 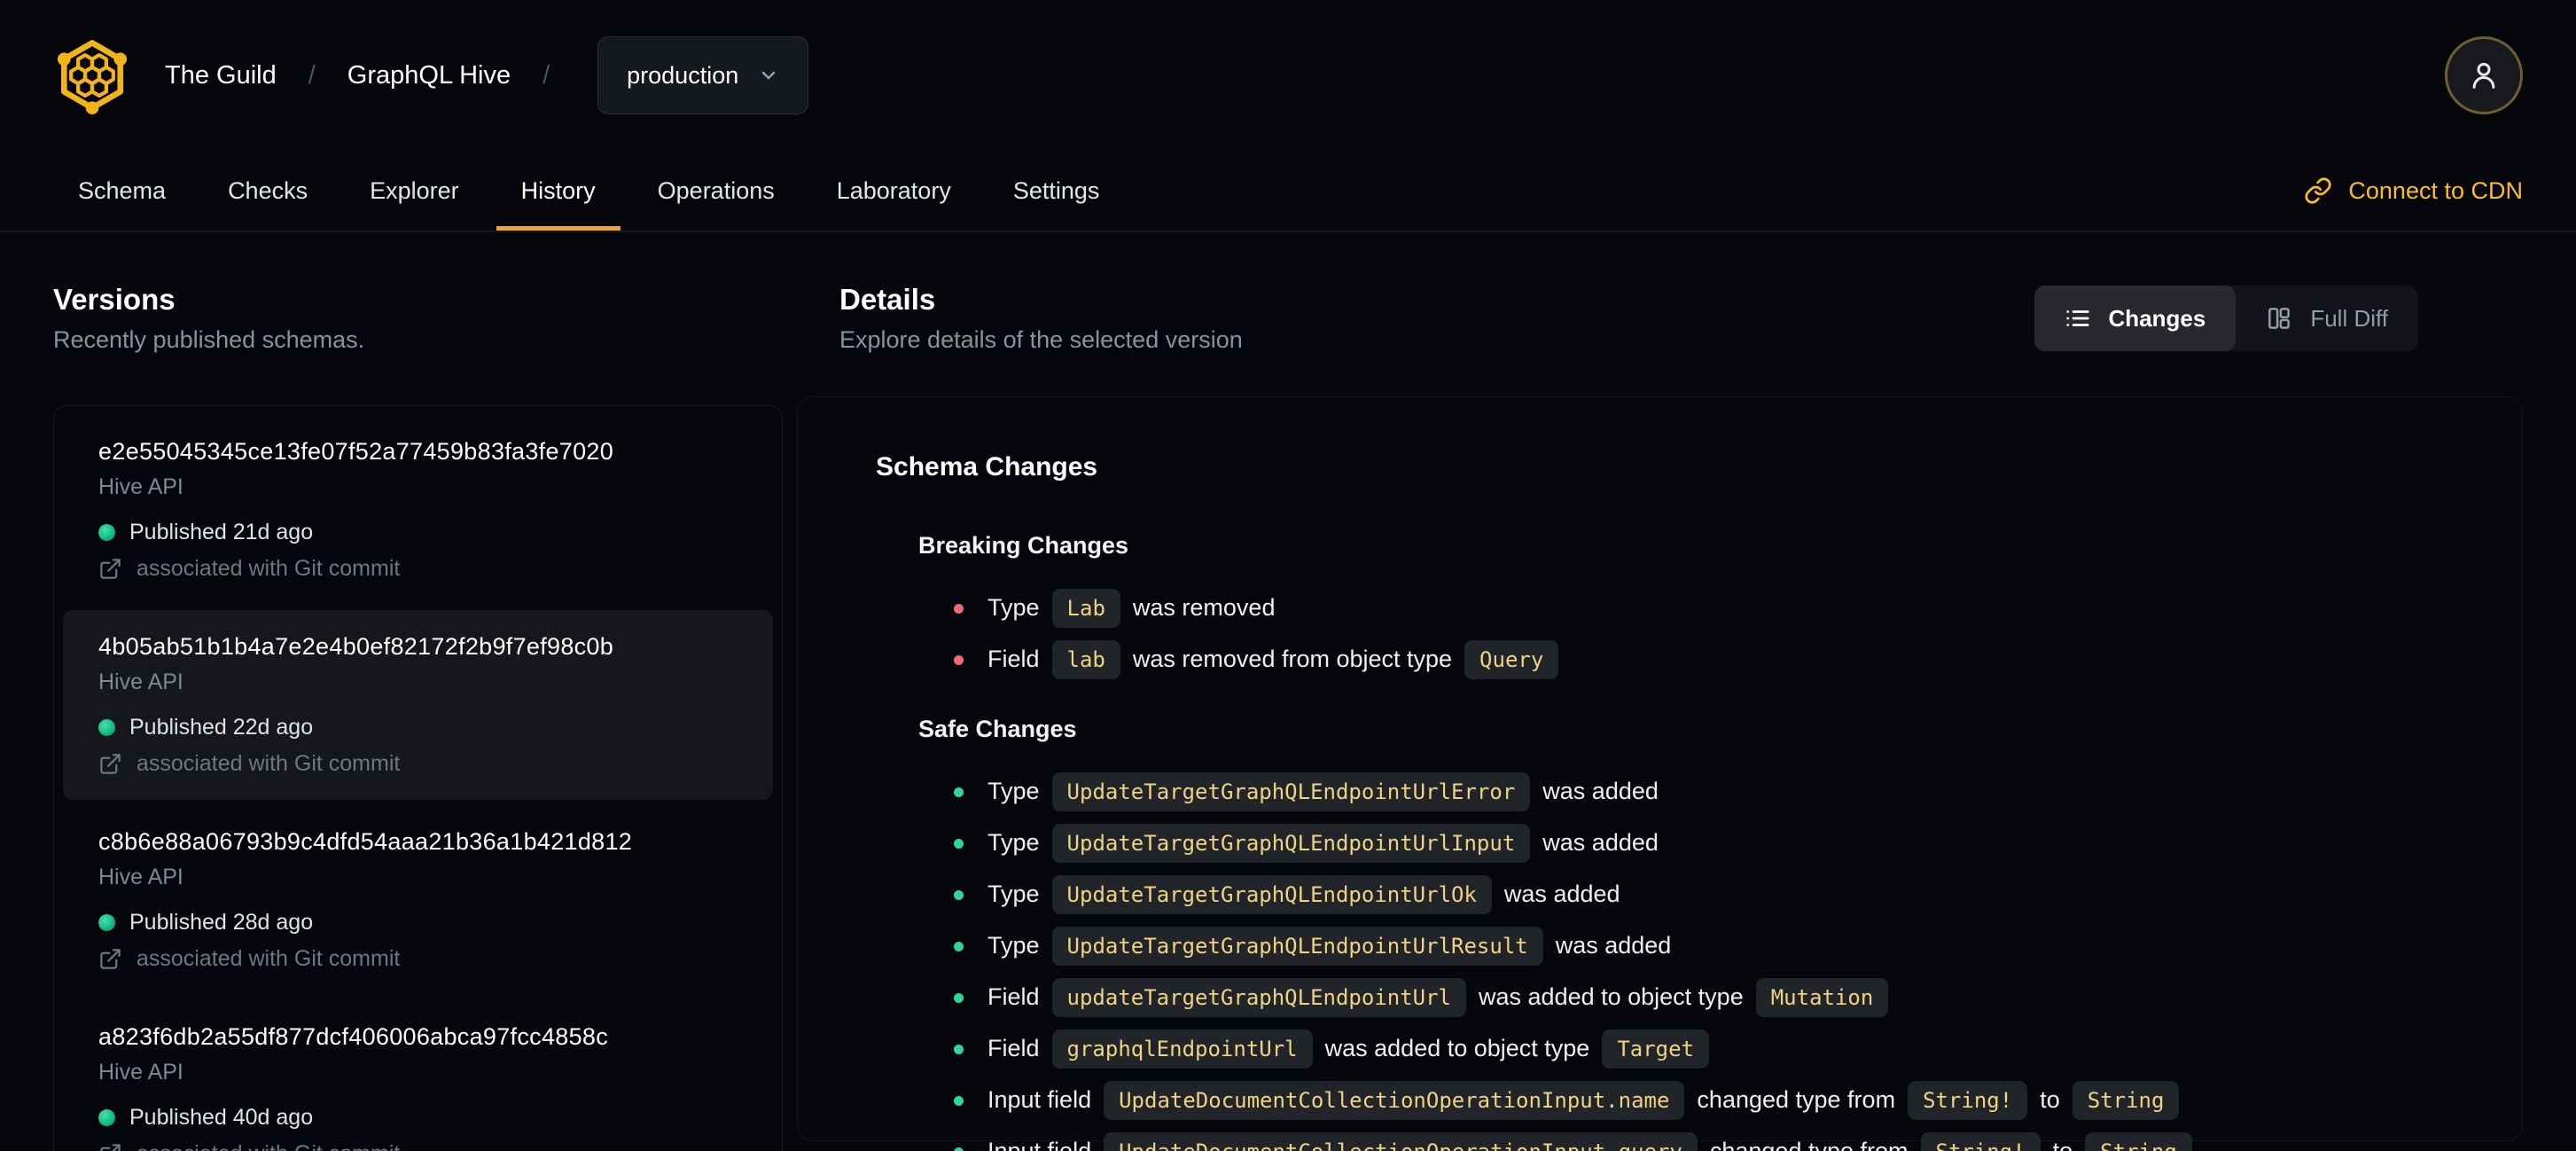 I want to click on full-diff-view-label: Full Diff, so click(x=2349, y=318).